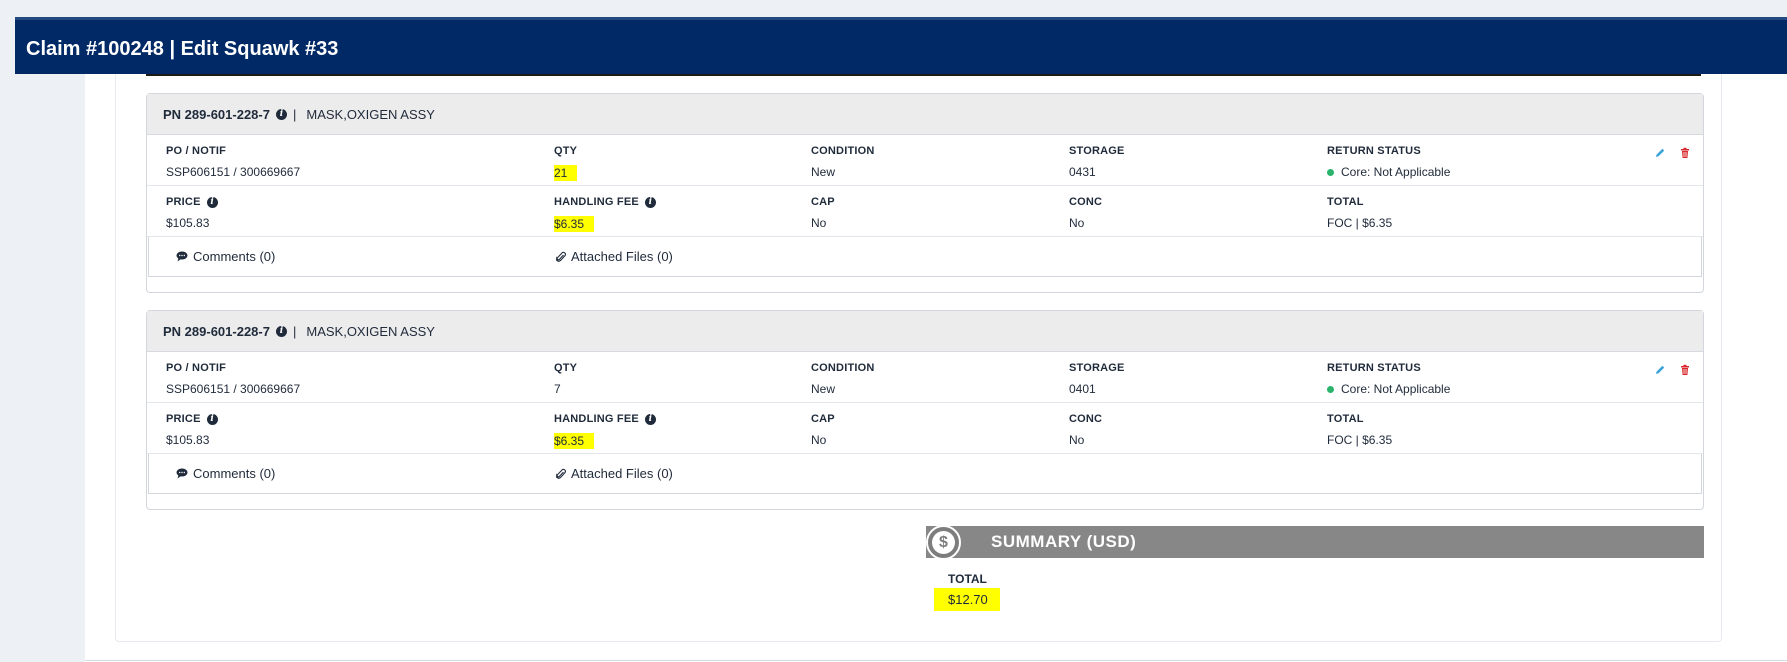  I want to click on storage-value: 0431, so click(1082, 172).